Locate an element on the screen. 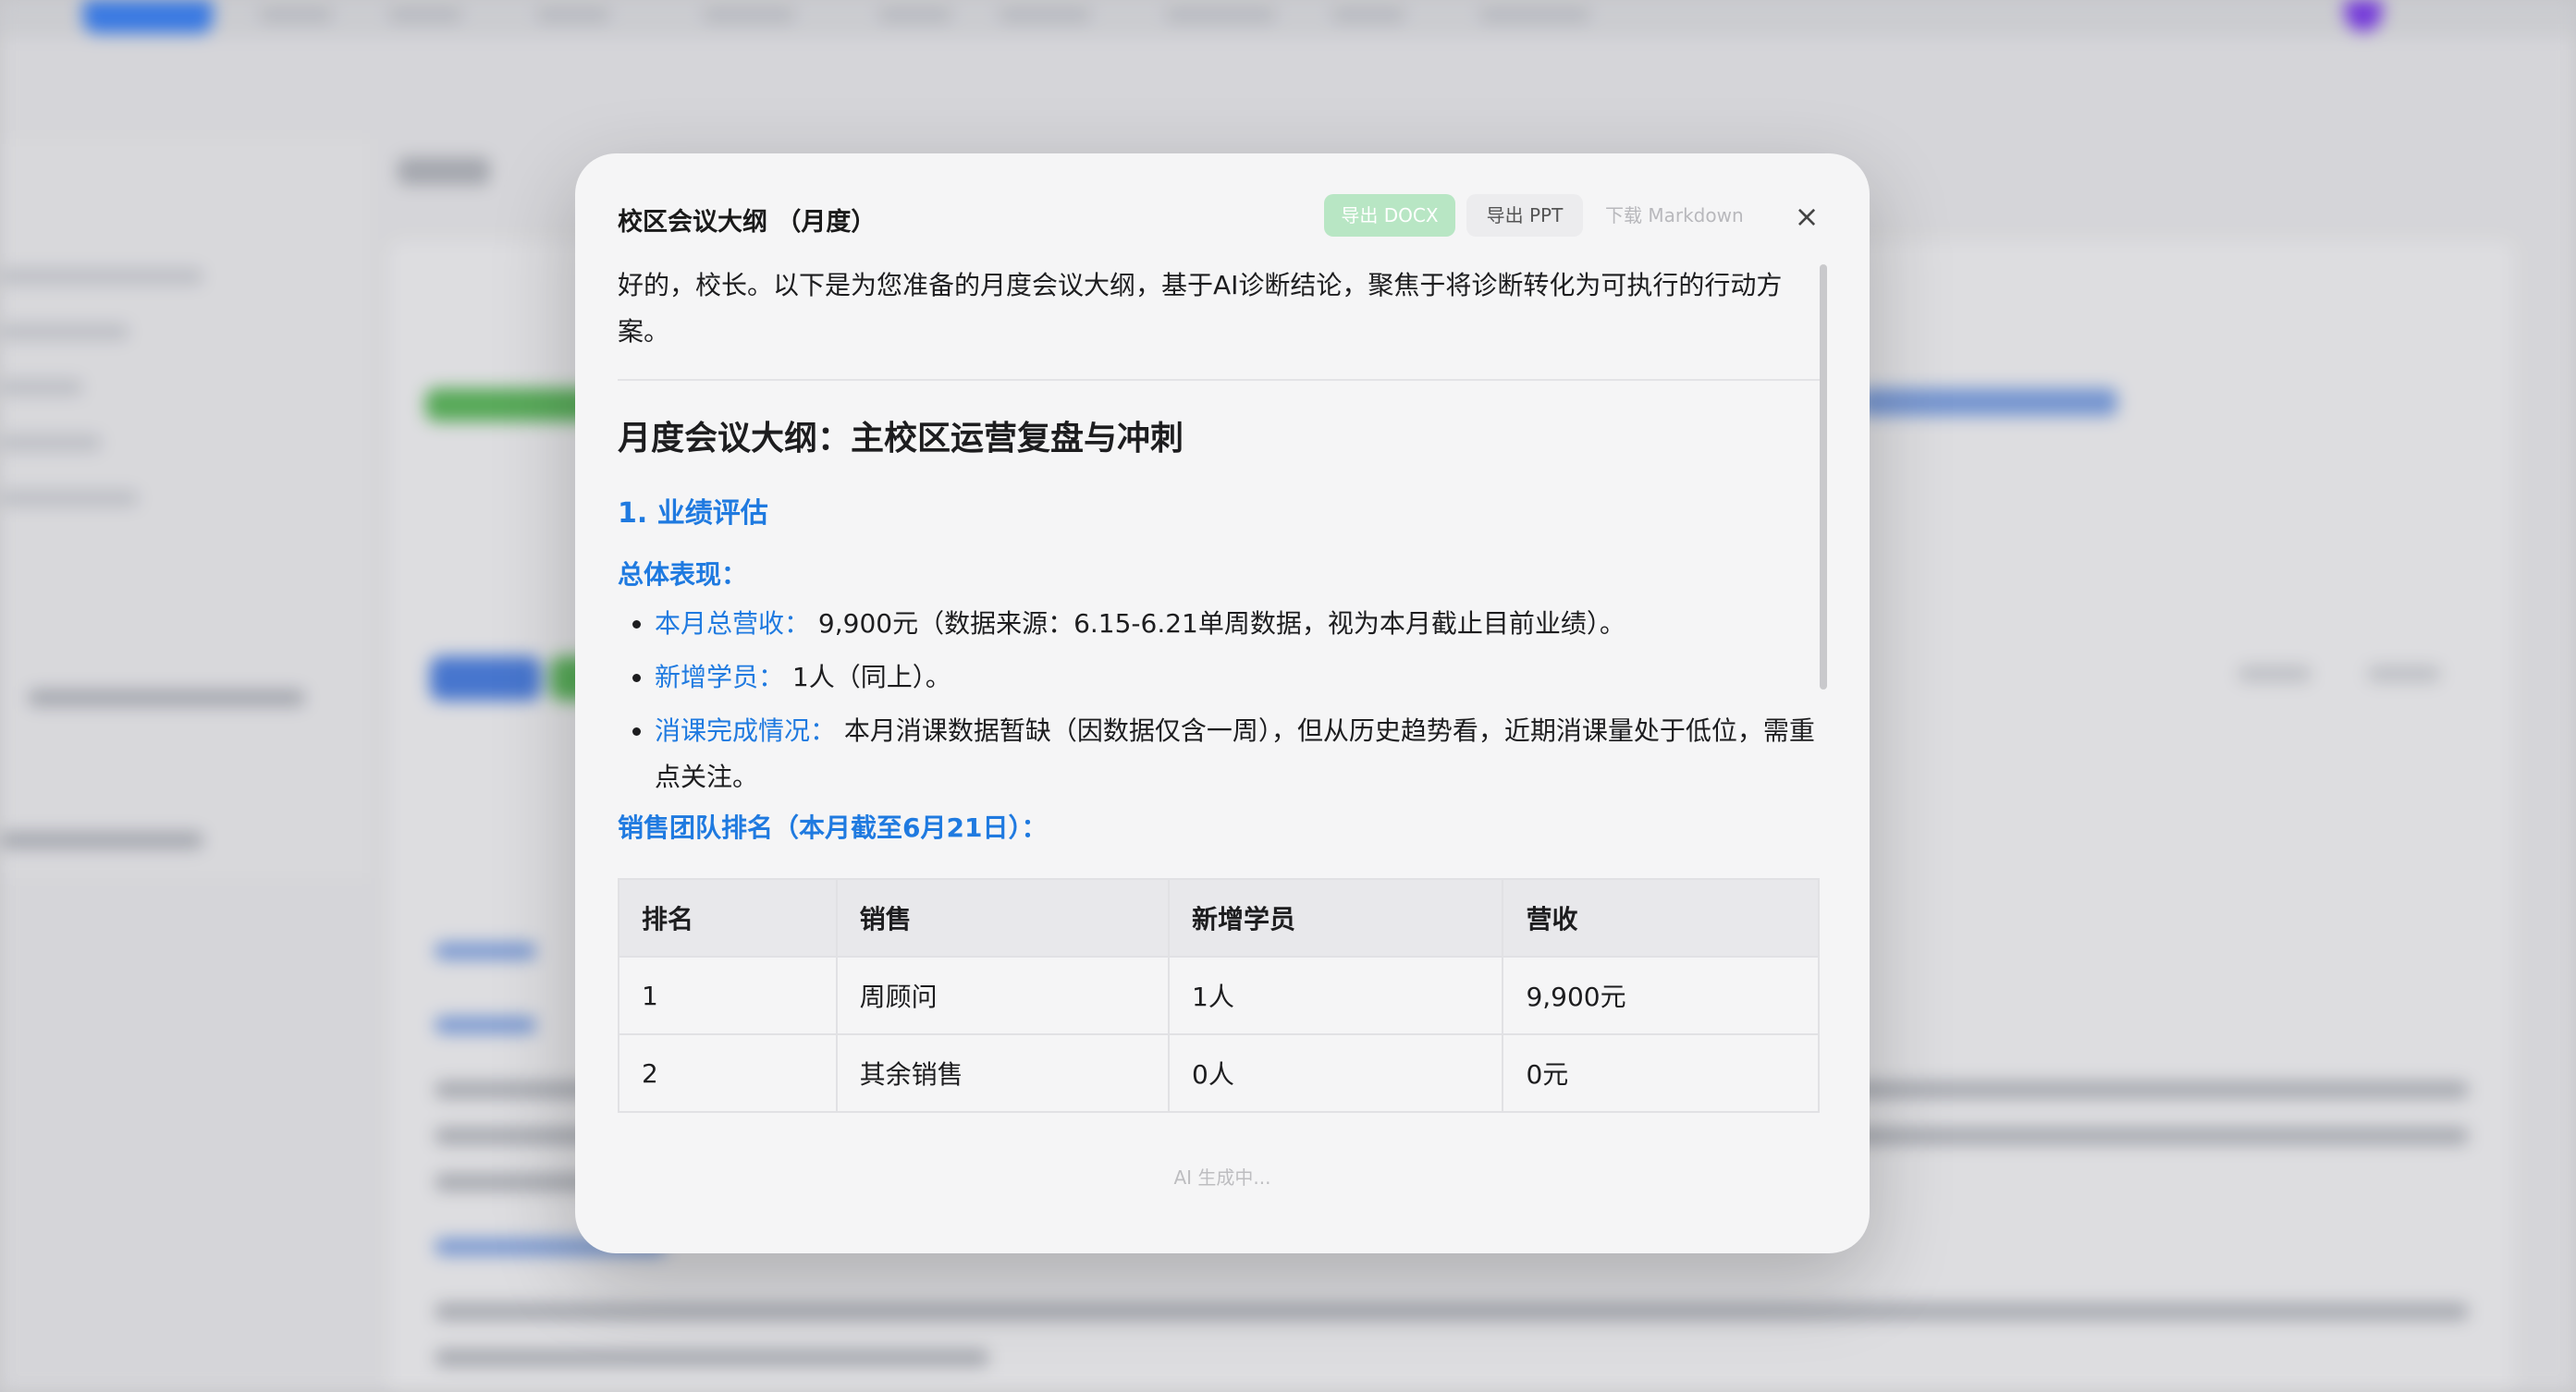  export-docx-button: 导出 DOCX is located at coordinates (1389, 215).